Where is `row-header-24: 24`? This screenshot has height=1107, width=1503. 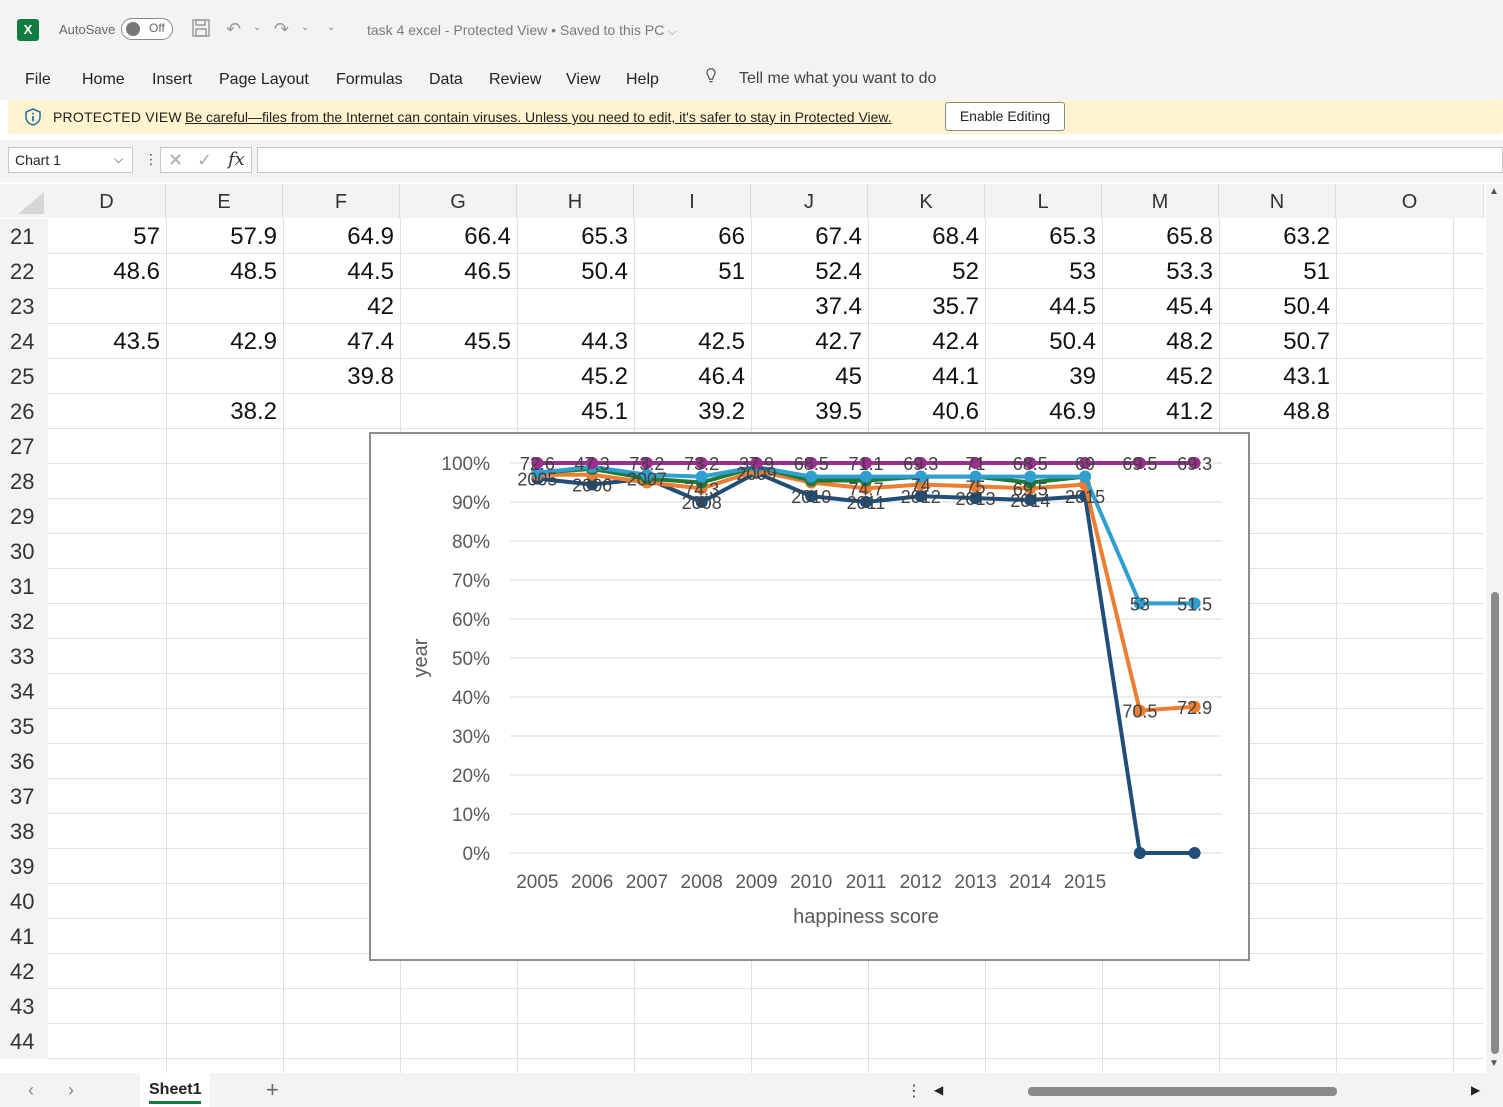
row-header-24: 24 is located at coordinates (24, 341).